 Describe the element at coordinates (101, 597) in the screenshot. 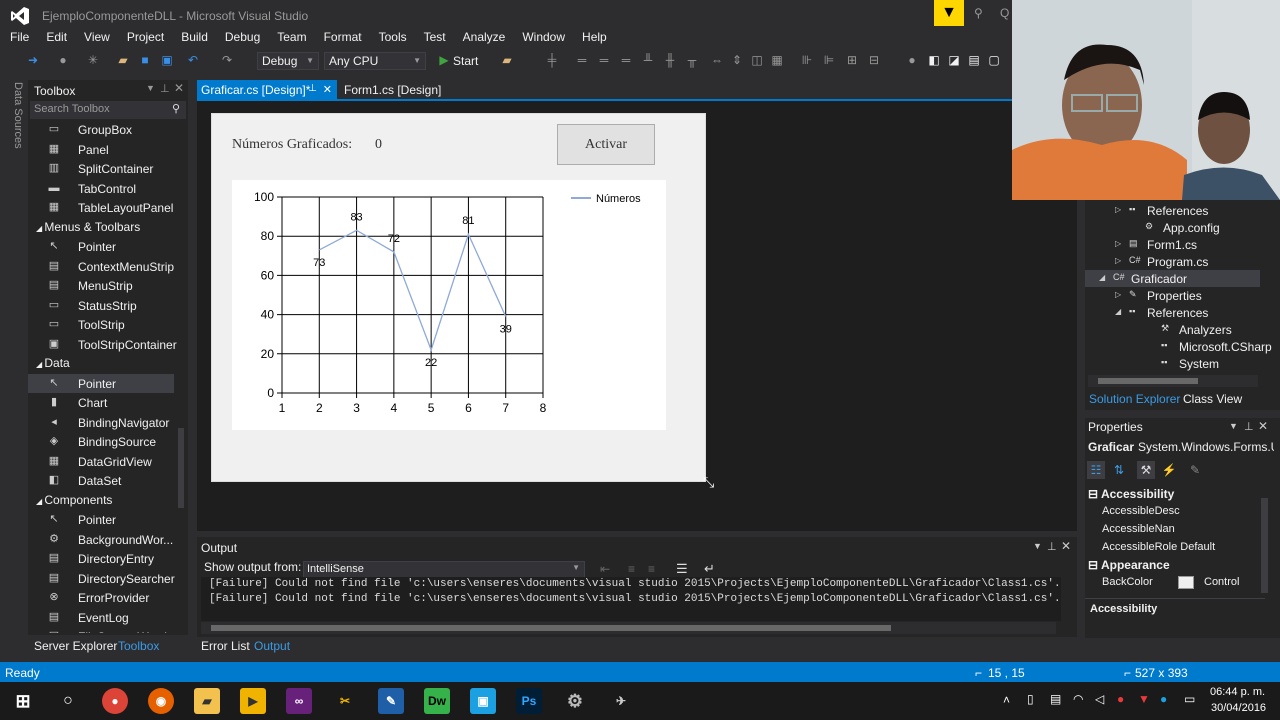

I see `toolbox-item: ⊗ ErrorProvider` at that location.